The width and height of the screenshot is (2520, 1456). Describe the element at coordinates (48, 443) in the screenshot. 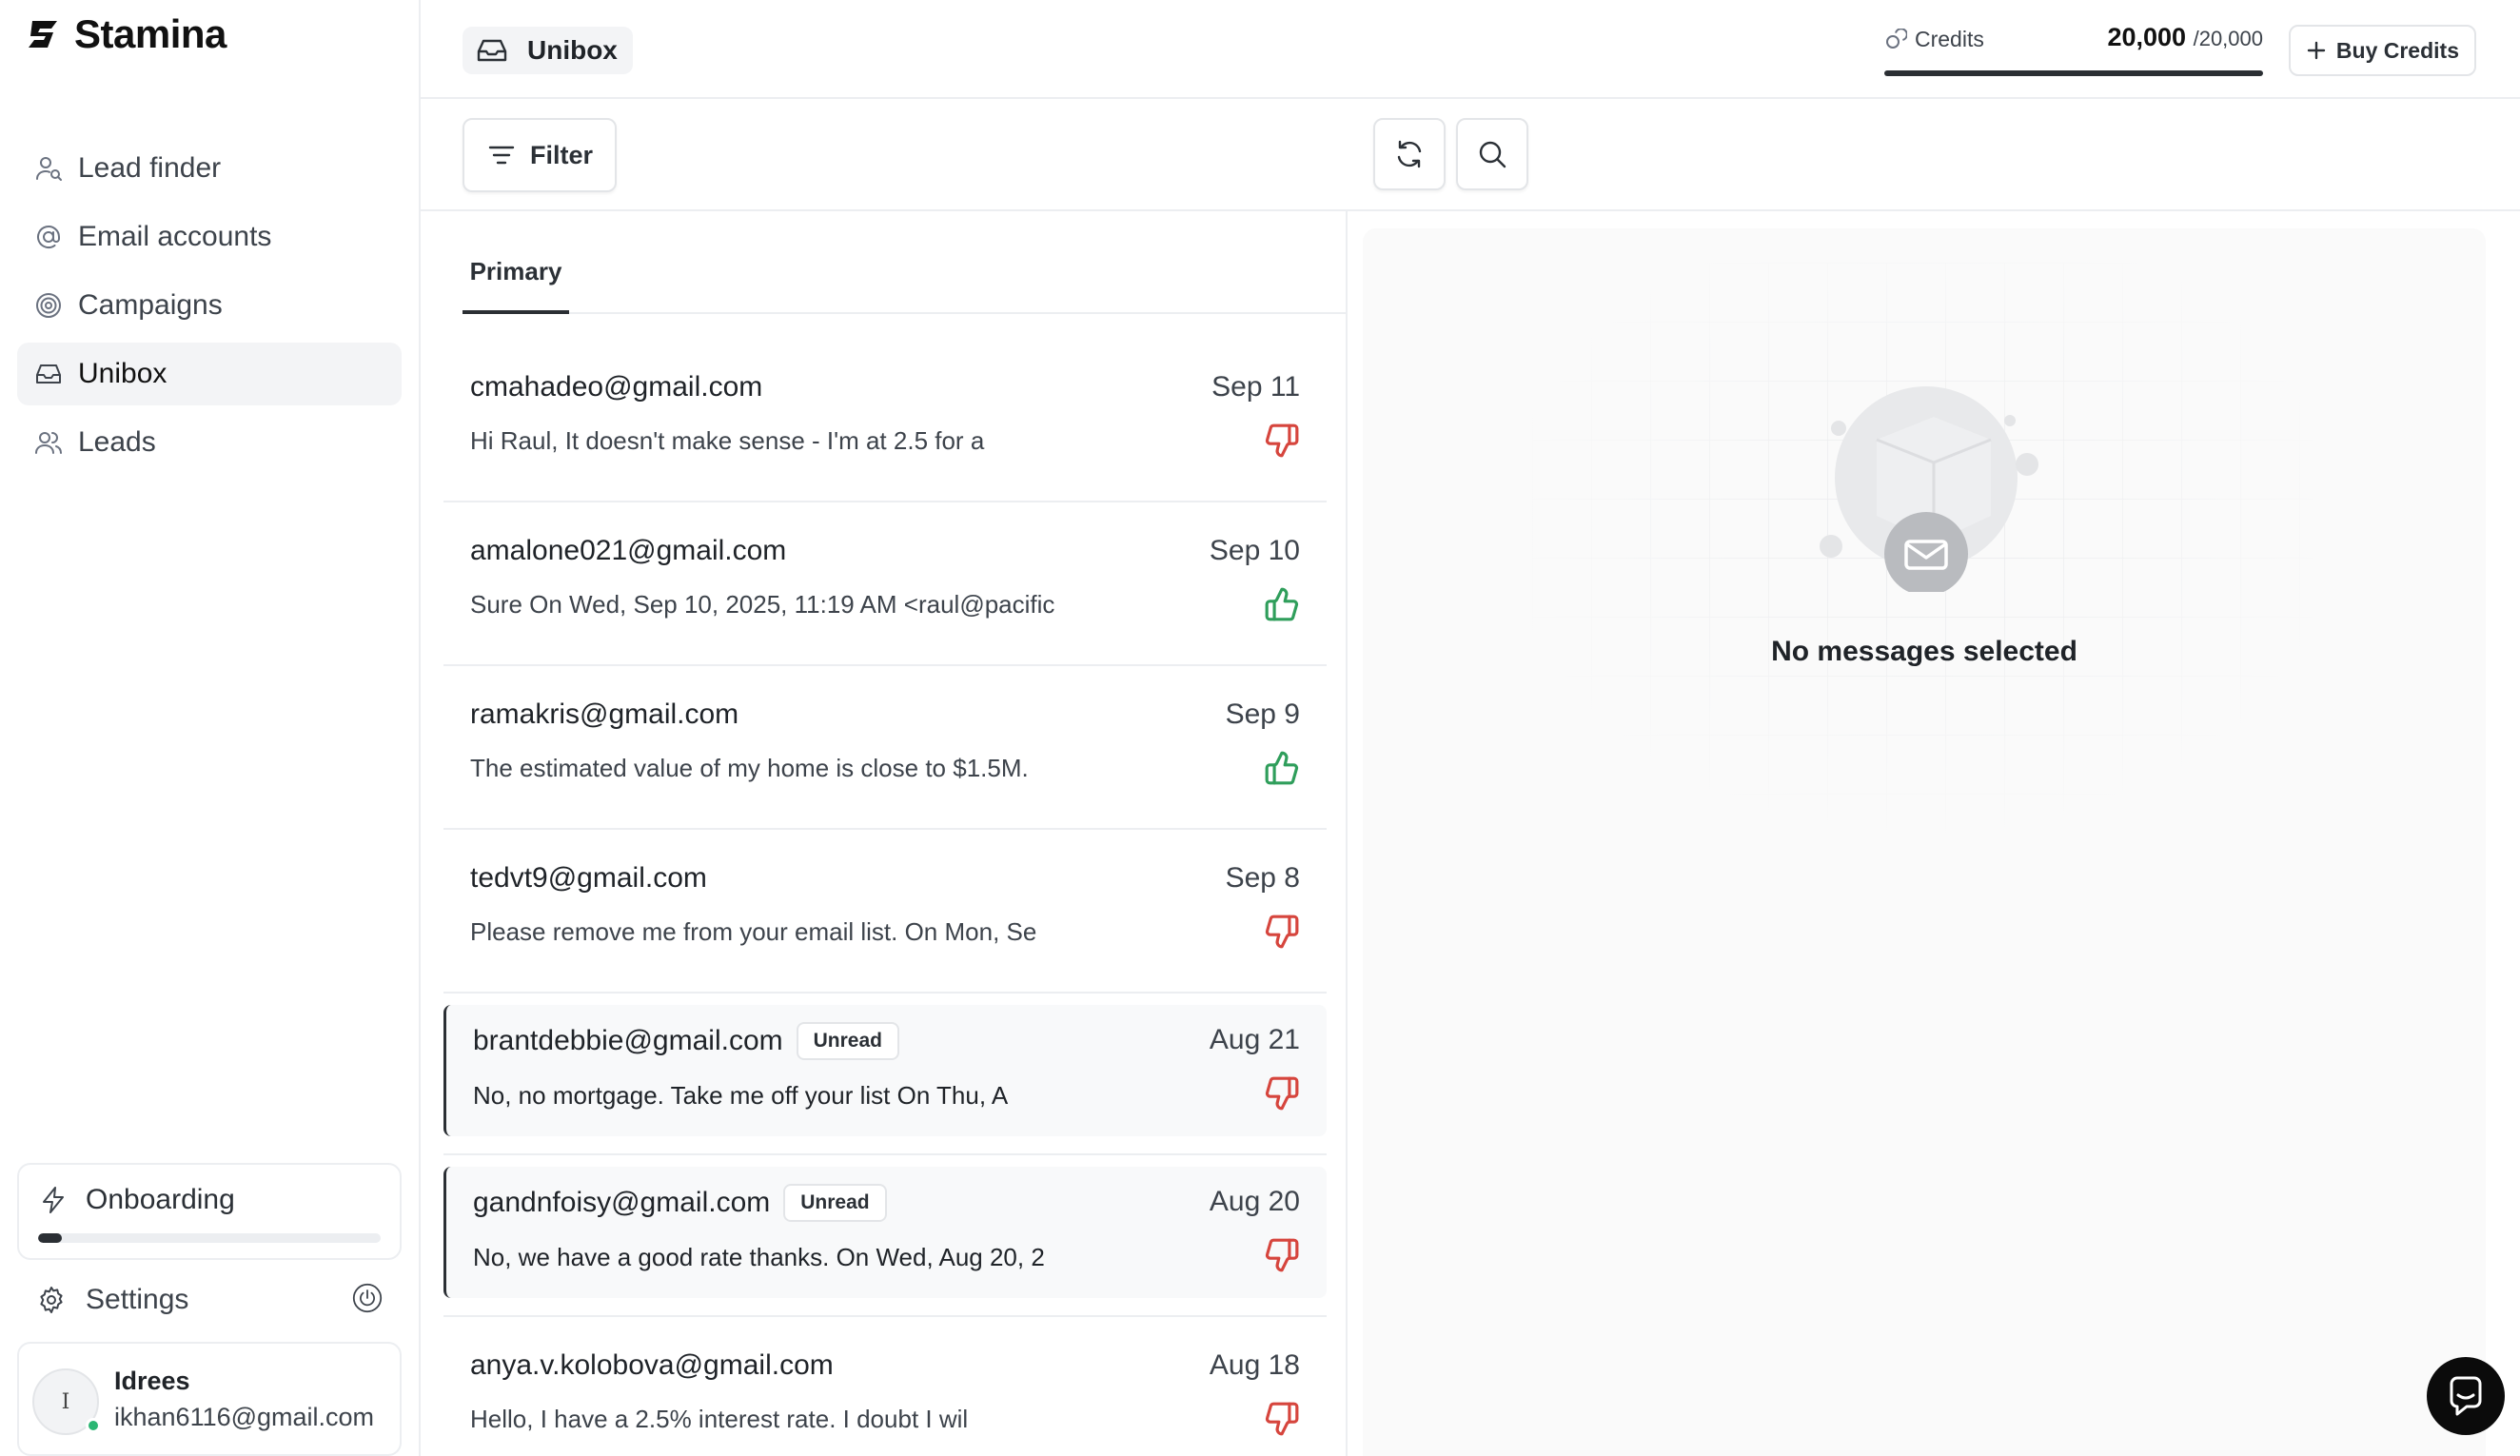

I see `users-icon` at that location.